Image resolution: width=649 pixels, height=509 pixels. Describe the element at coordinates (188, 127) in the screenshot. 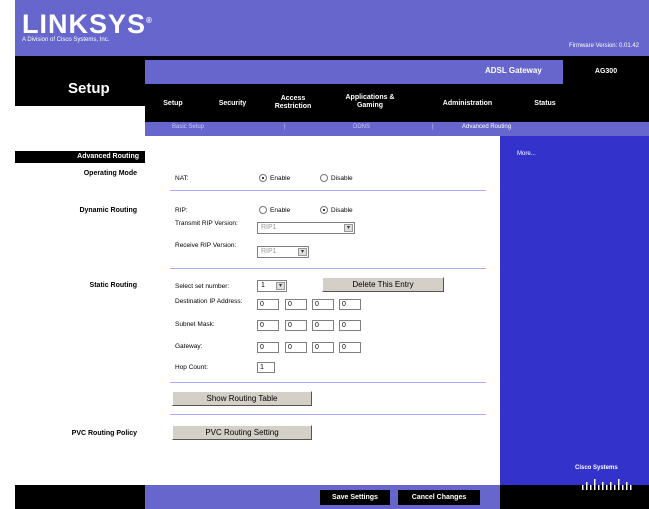

I see `subtab-basic-setup: Basic Setup` at that location.